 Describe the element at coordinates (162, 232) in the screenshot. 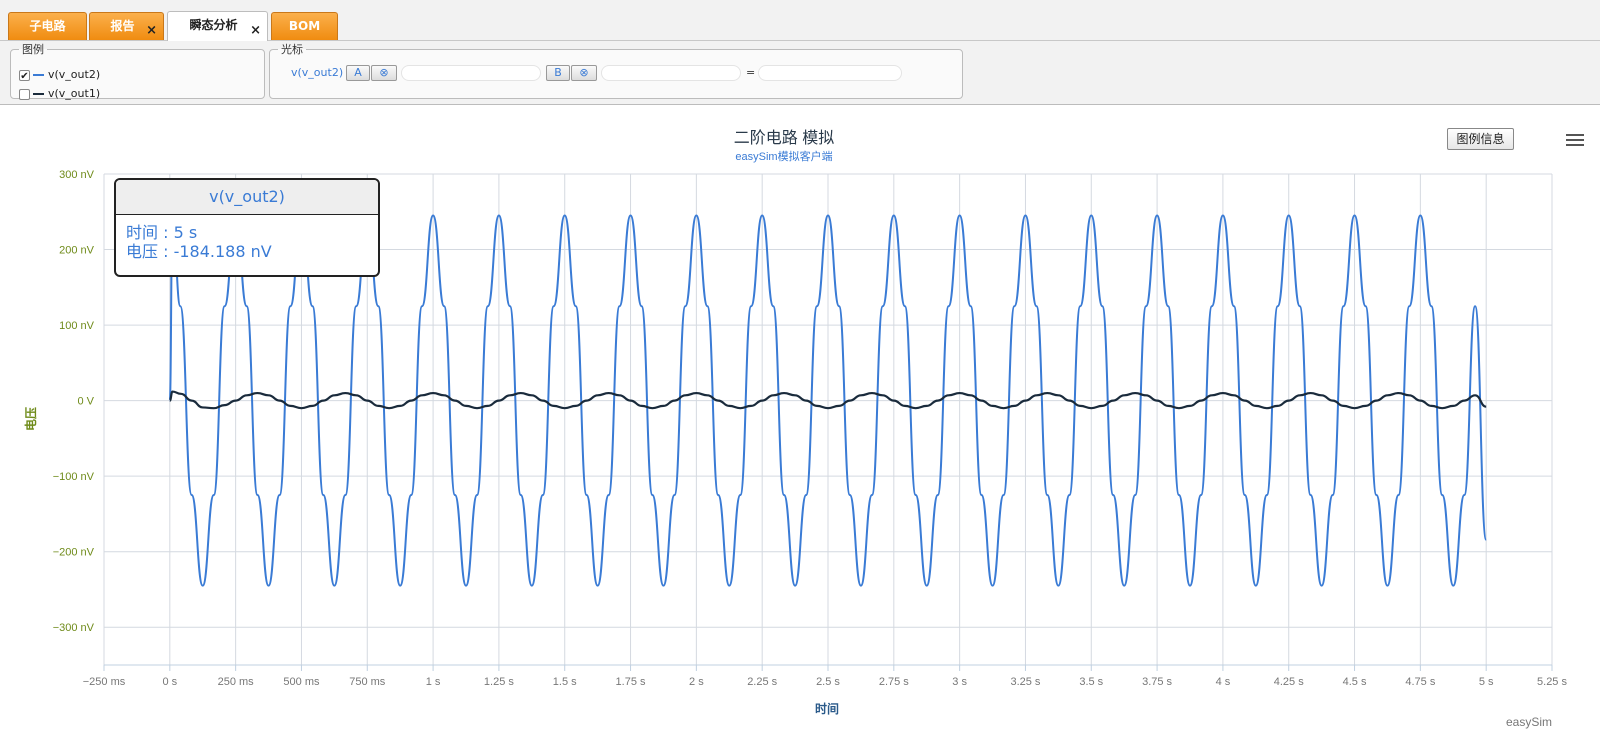

I see `tooltip-time-row: 时间 : 5 s` at that location.